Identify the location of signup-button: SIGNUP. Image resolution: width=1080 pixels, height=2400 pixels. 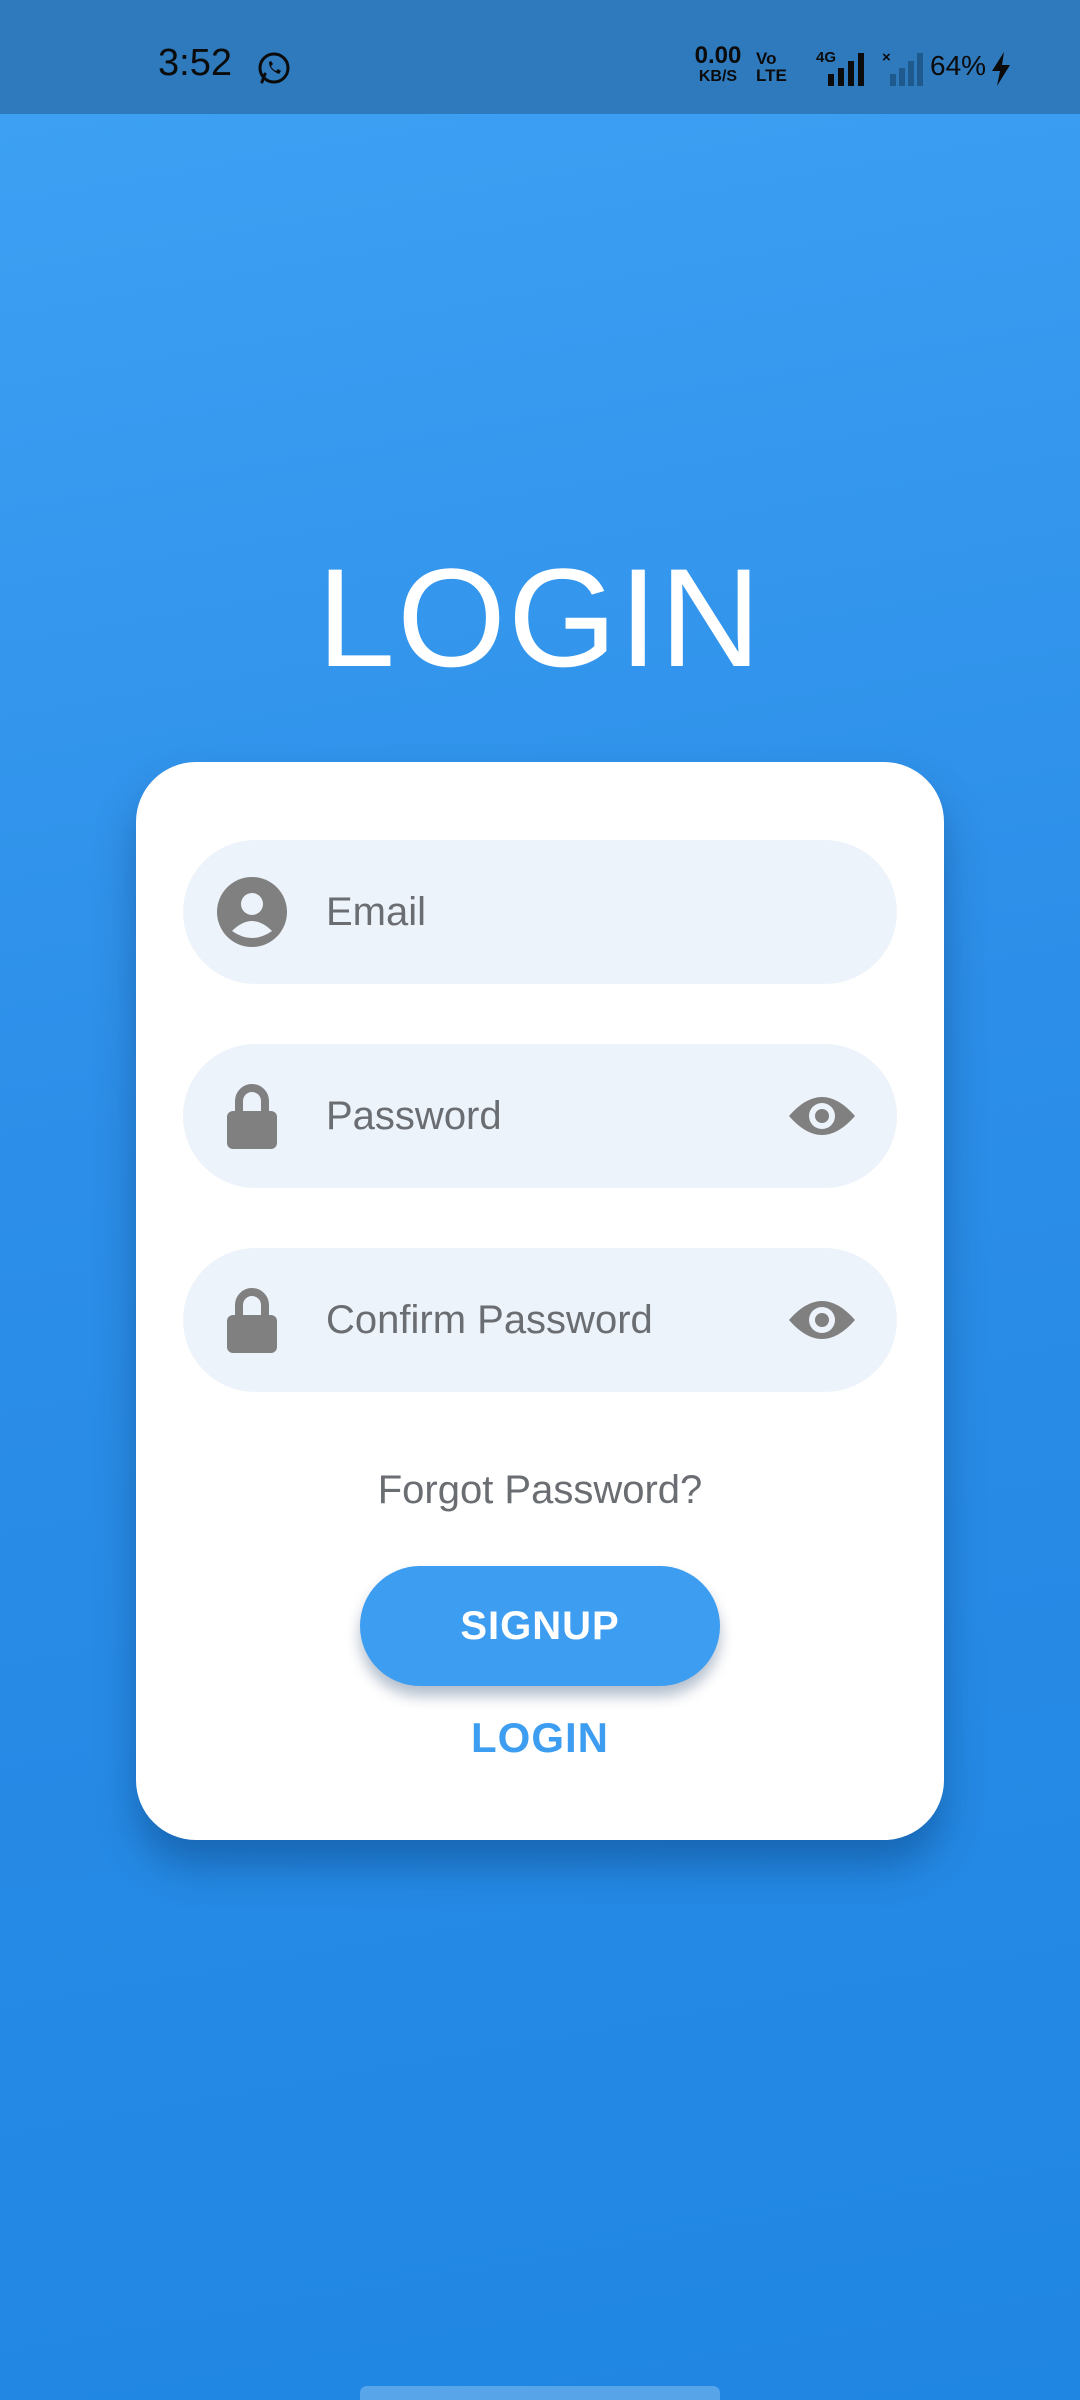
(540, 1626).